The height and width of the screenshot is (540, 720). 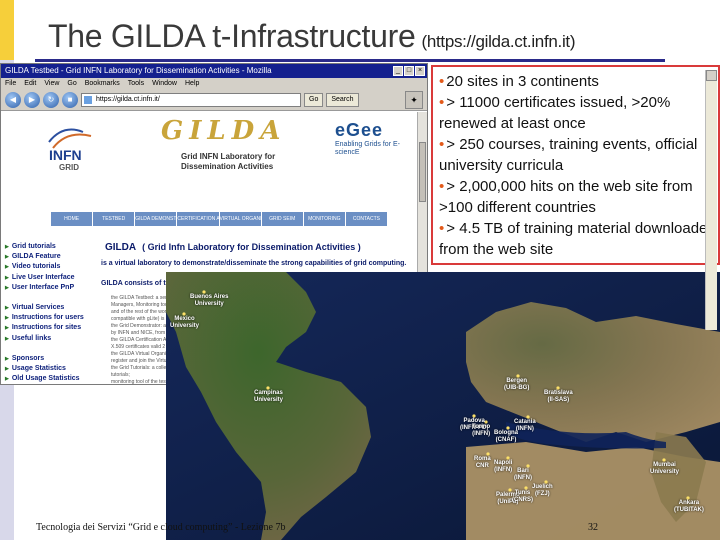 I want to click on egee-logo: eGee Enabling Grids for E-sciencE, so click(x=370, y=145).